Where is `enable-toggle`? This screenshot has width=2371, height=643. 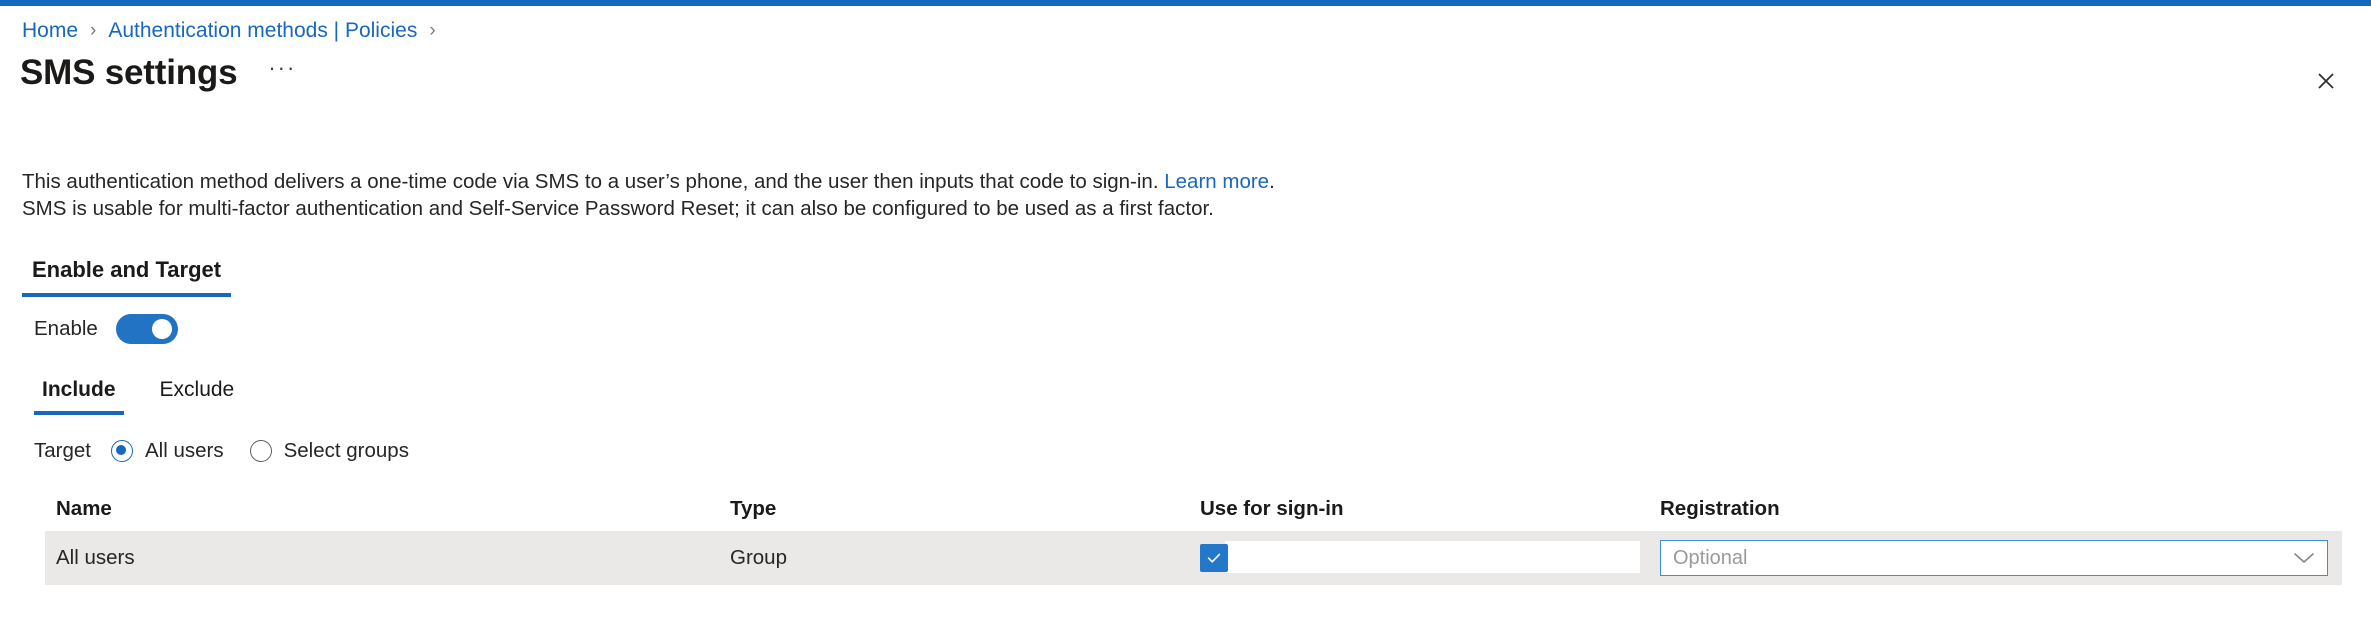
enable-toggle is located at coordinates (146, 329).